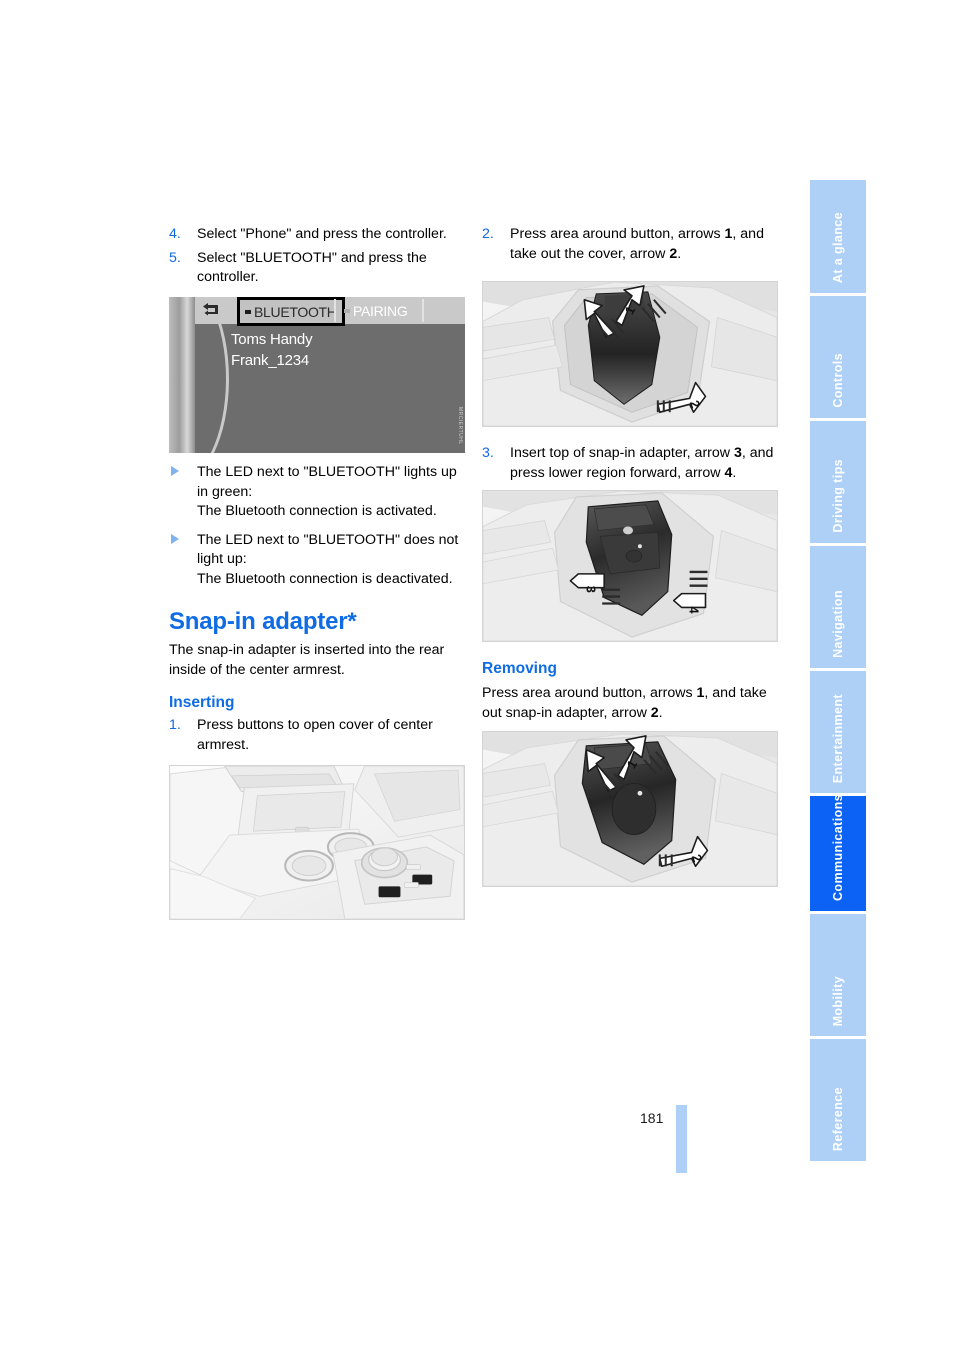  Describe the element at coordinates (327, 472) in the screenshot. I see `bullet-line: The LED next to "BLUETOOTH" lights up` at that location.